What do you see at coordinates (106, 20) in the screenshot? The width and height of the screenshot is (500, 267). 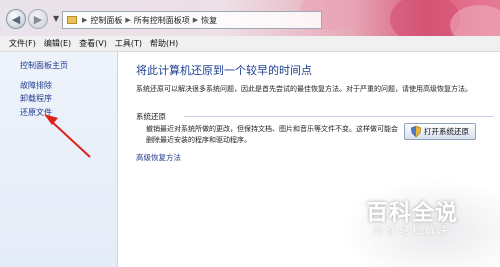 I see `breadcrumb-item: 控制面板` at bounding box center [106, 20].